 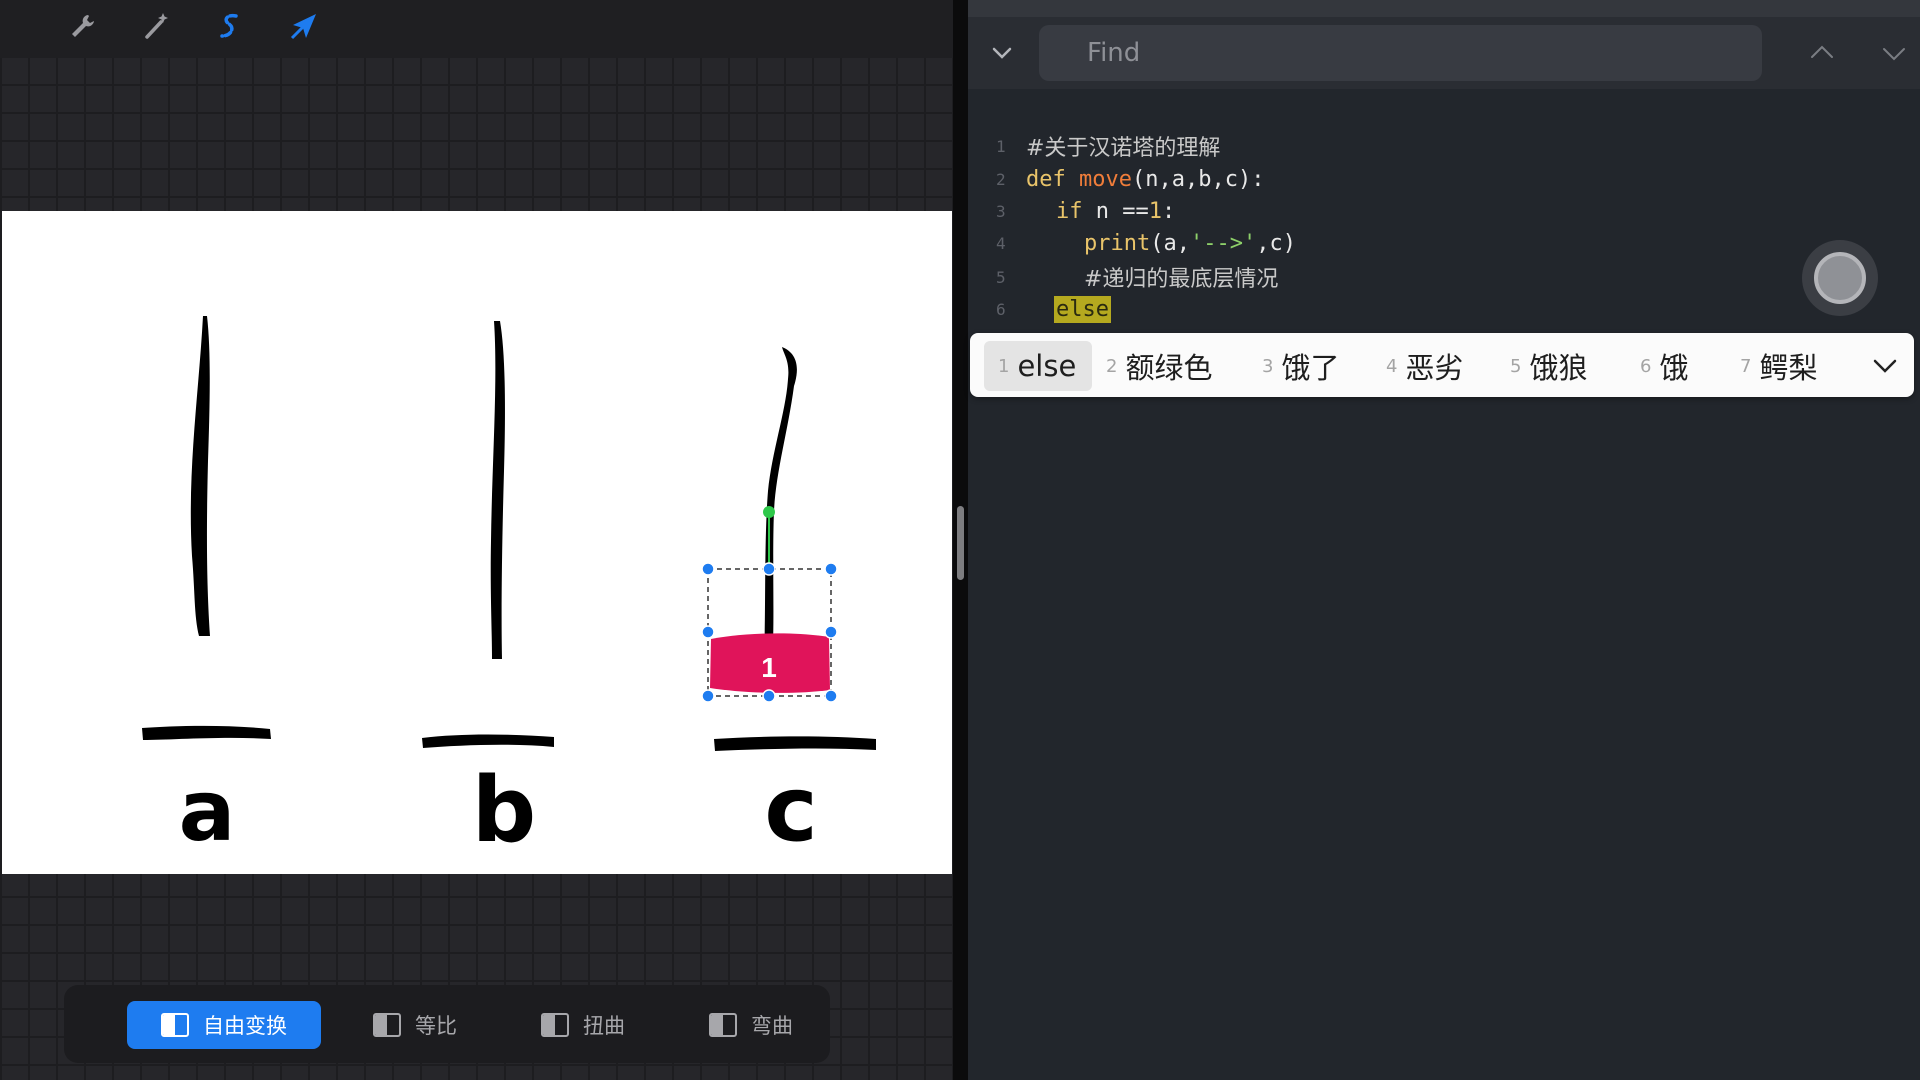 I want to click on selection-icon, so click(x=230, y=26).